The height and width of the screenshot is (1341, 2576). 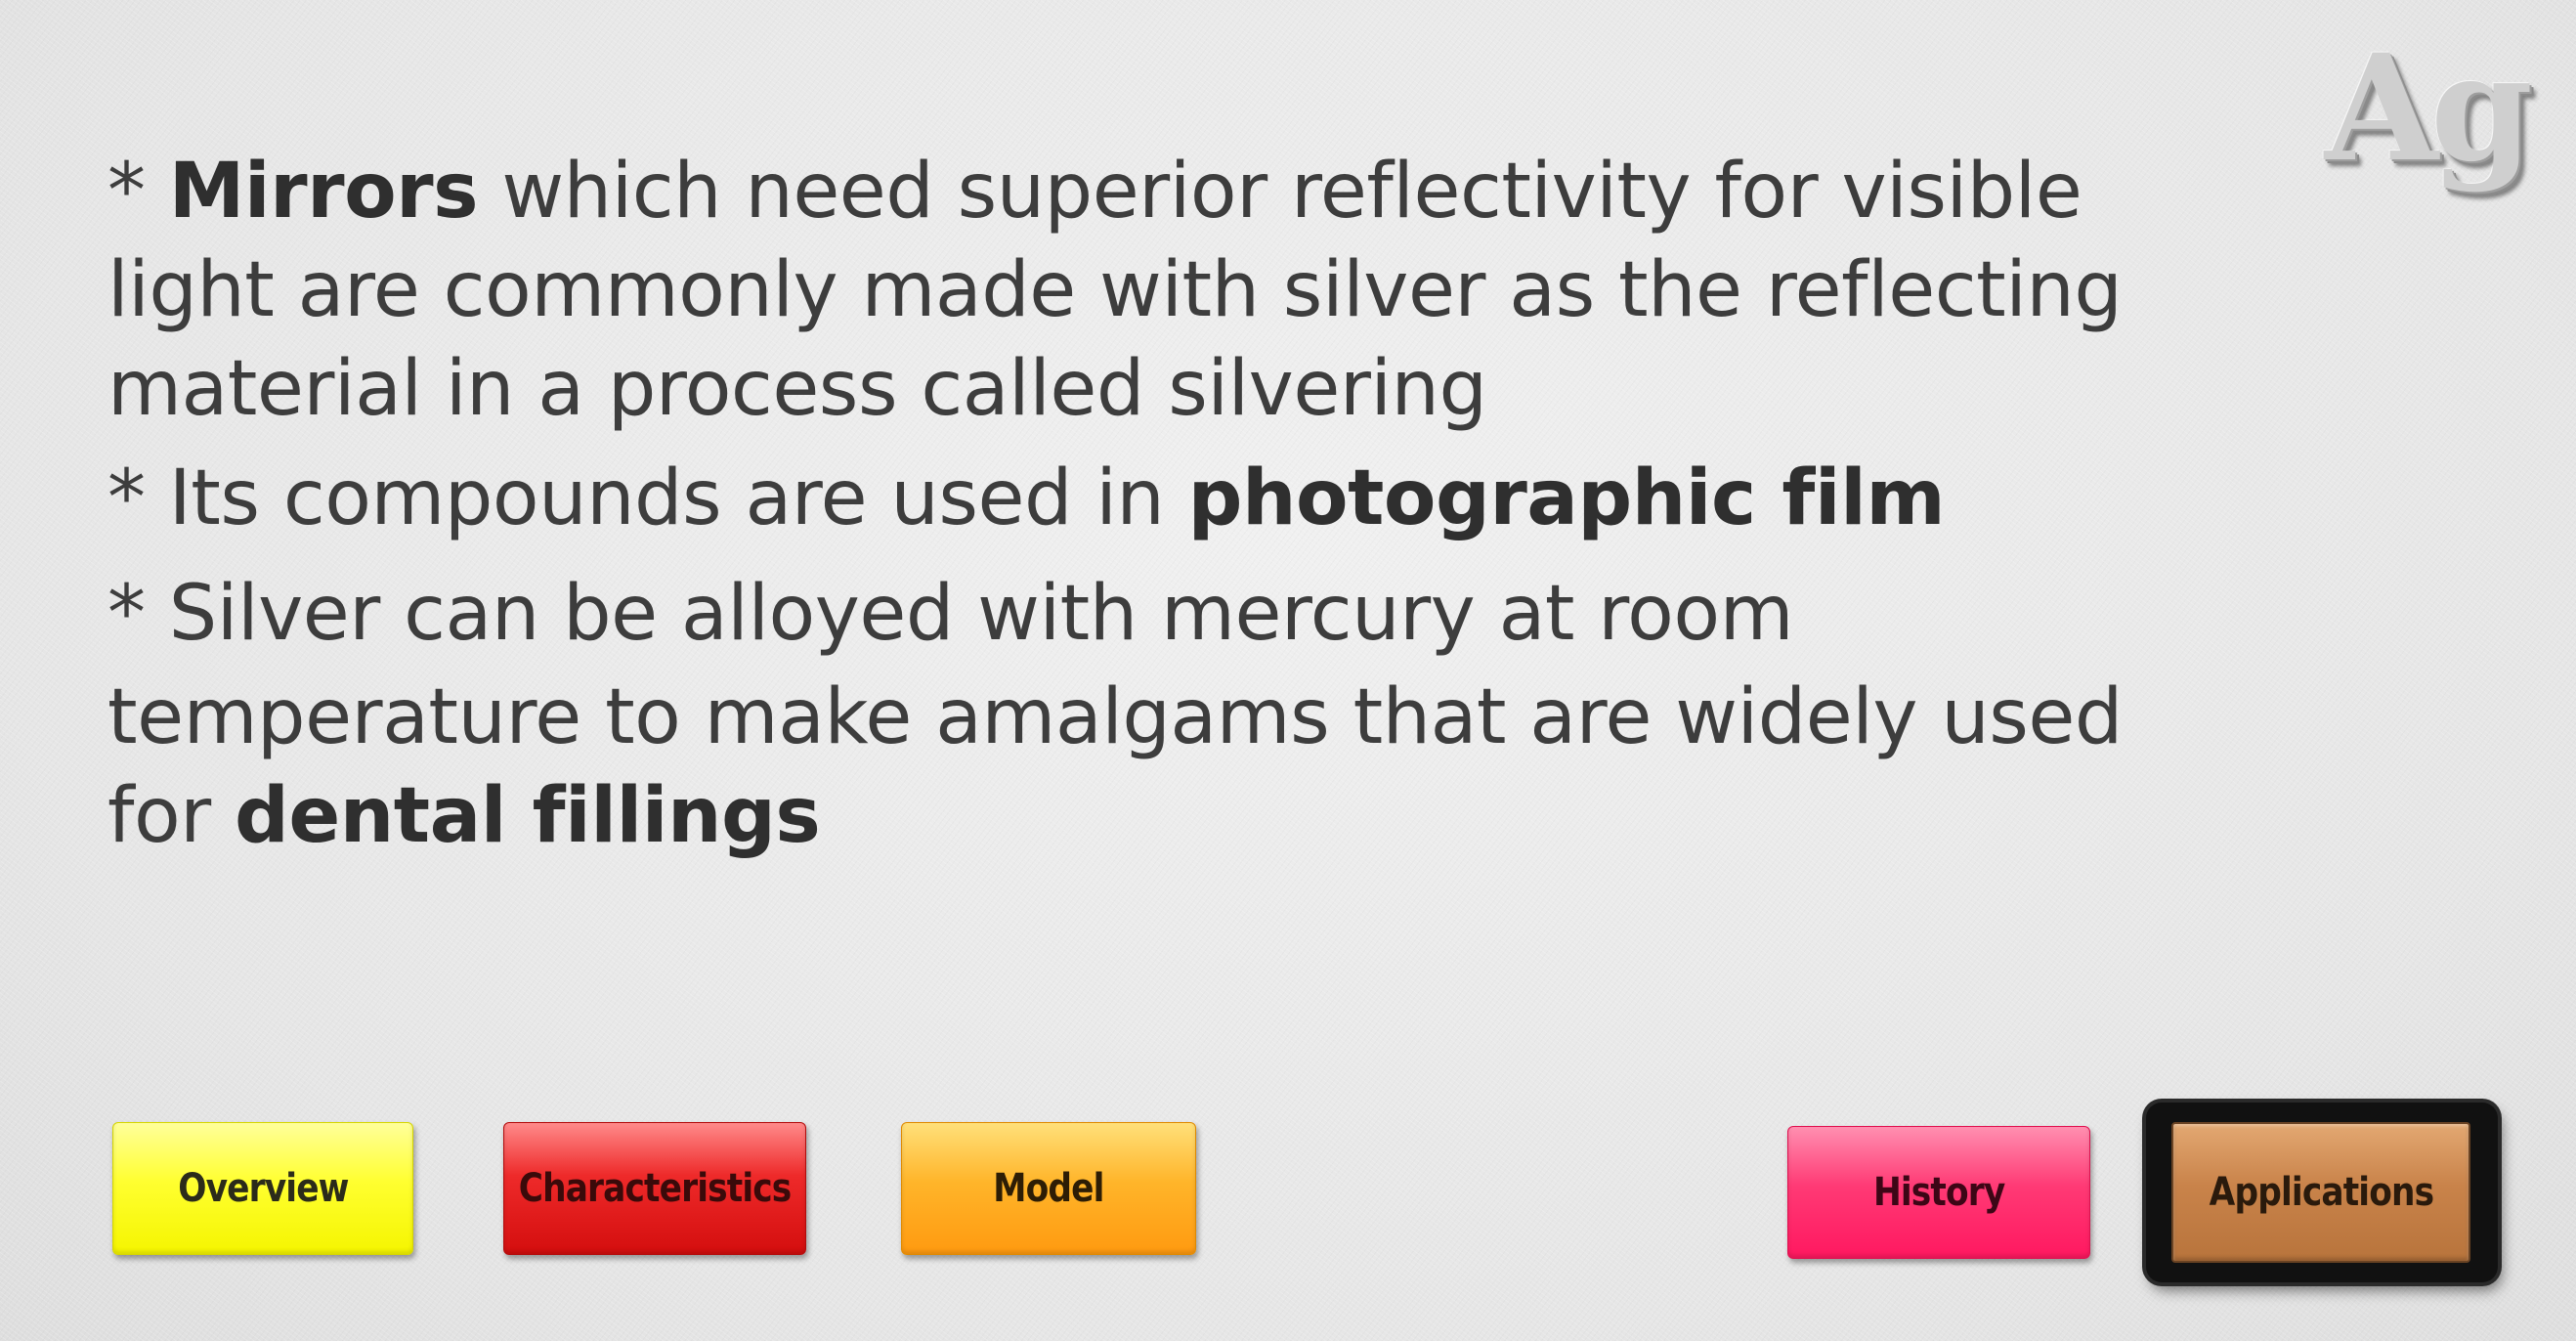 I want to click on overview-button-label: Overview, so click(x=263, y=1188).